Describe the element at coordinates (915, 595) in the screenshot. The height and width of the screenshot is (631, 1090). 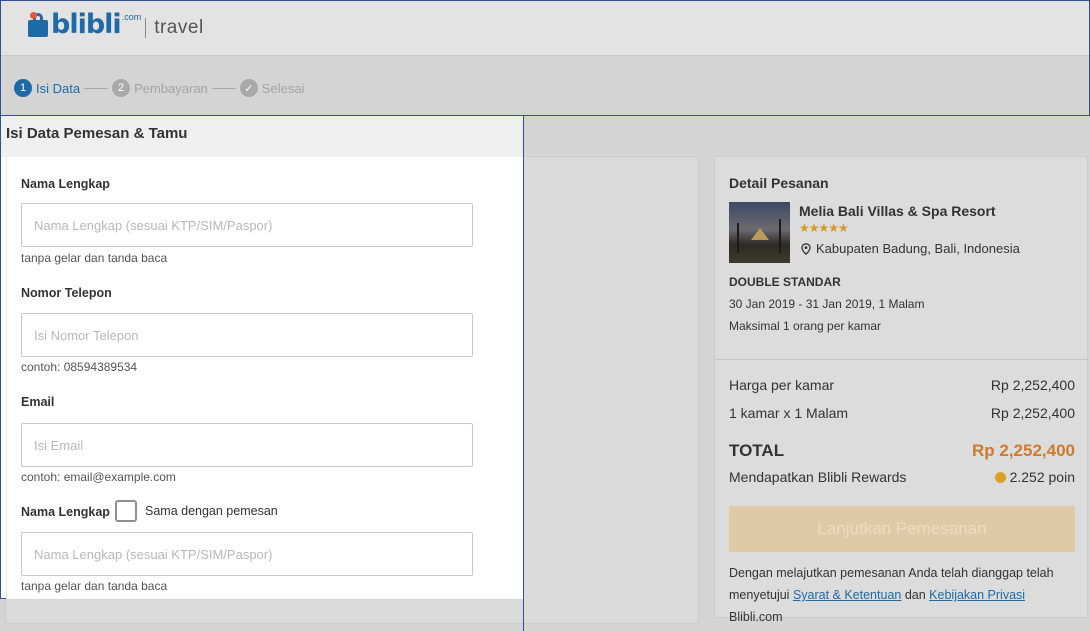
I see `terms-and: dan` at that location.